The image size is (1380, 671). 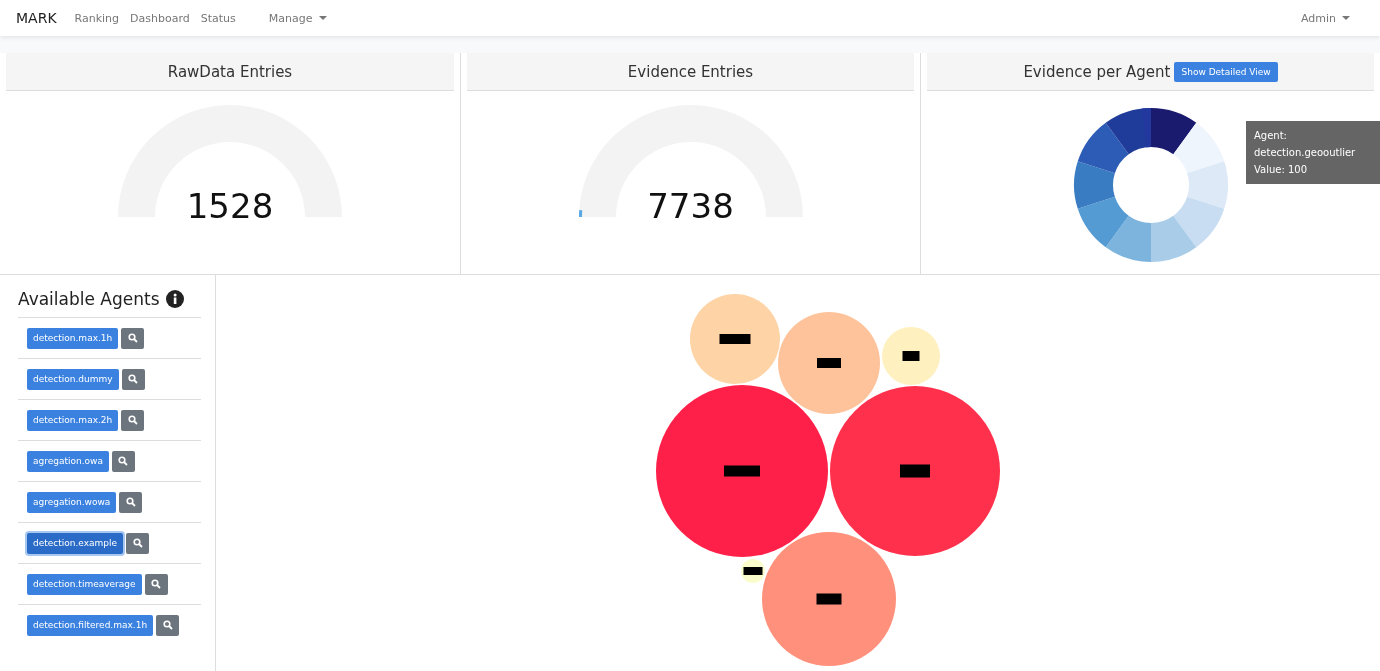 I want to click on agent-button: detection.max.1h, so click(x=73, y=338).